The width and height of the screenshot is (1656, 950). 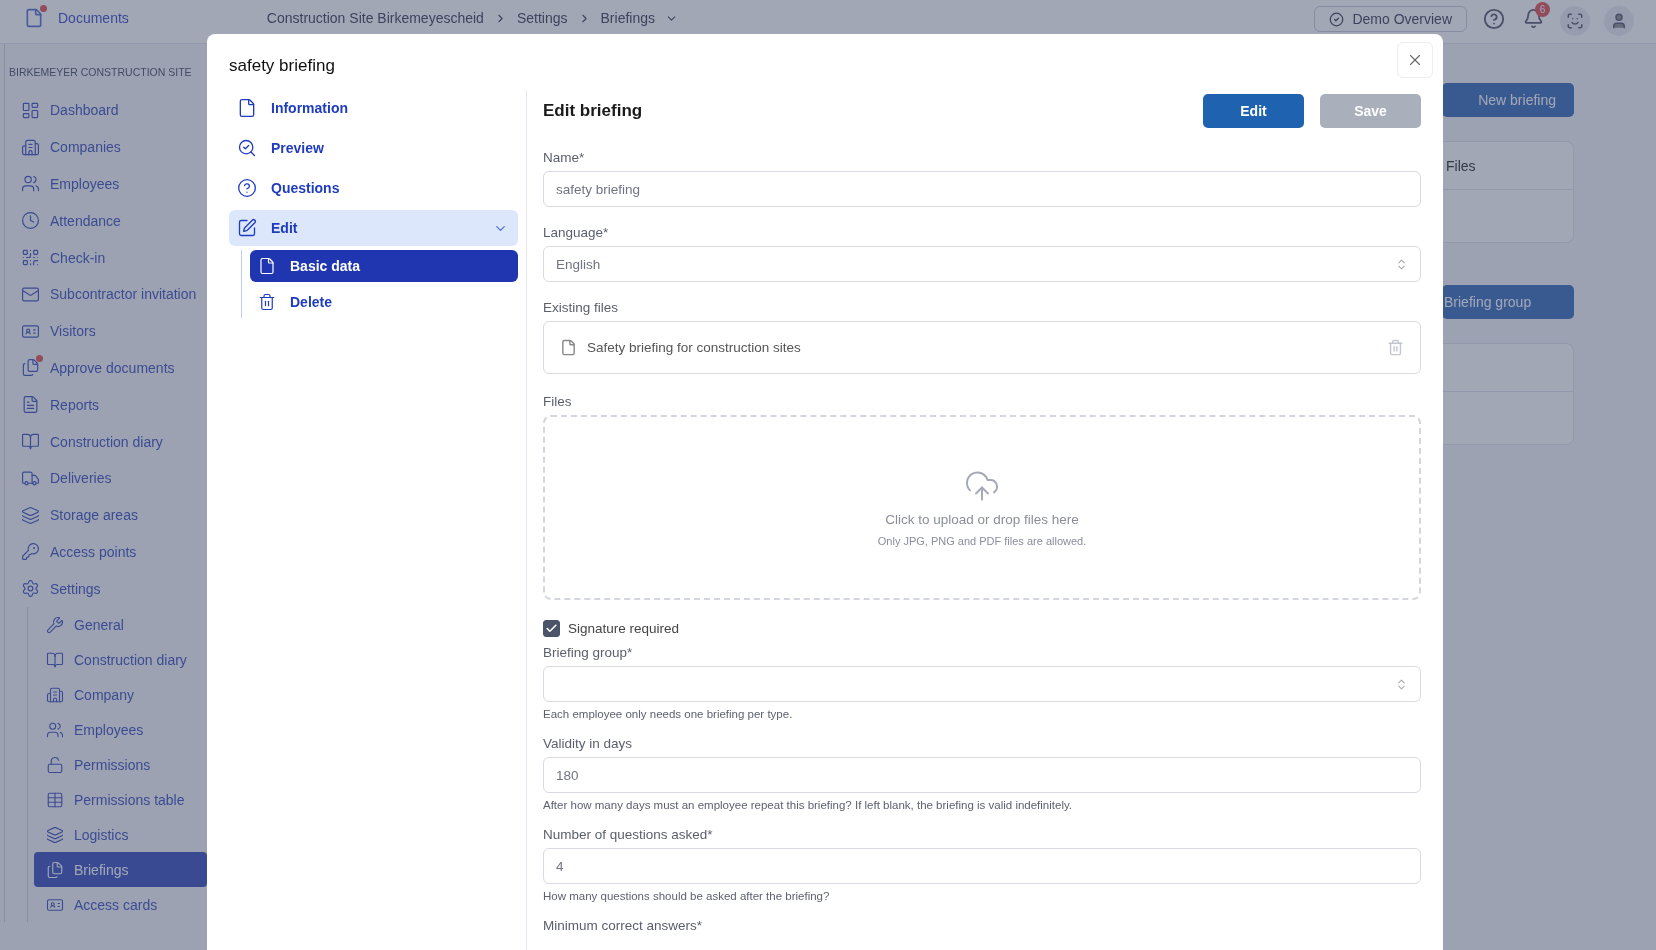 What do you see at coordinates (55, 764) in the screenshot?
I see `padlock-icon` at bounding box center [55, 764].